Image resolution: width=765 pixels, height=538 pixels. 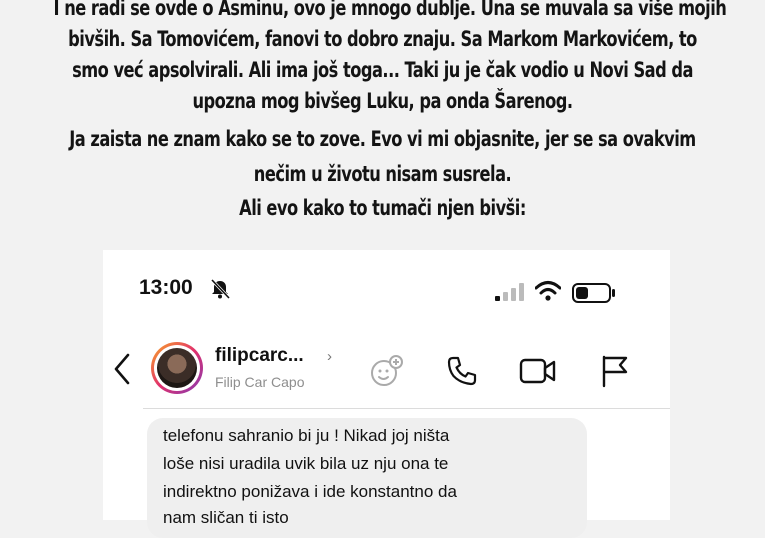 What do you see at coordinates (548, 291) in the screenshot?
I see `wifi-icon` at bounding box center [548, 291].